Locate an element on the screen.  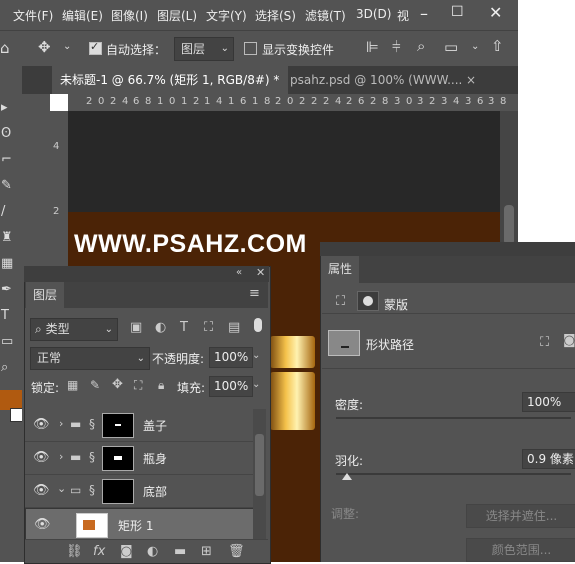
add-mask-icon: ◙ is located at coordinates (126, 551).